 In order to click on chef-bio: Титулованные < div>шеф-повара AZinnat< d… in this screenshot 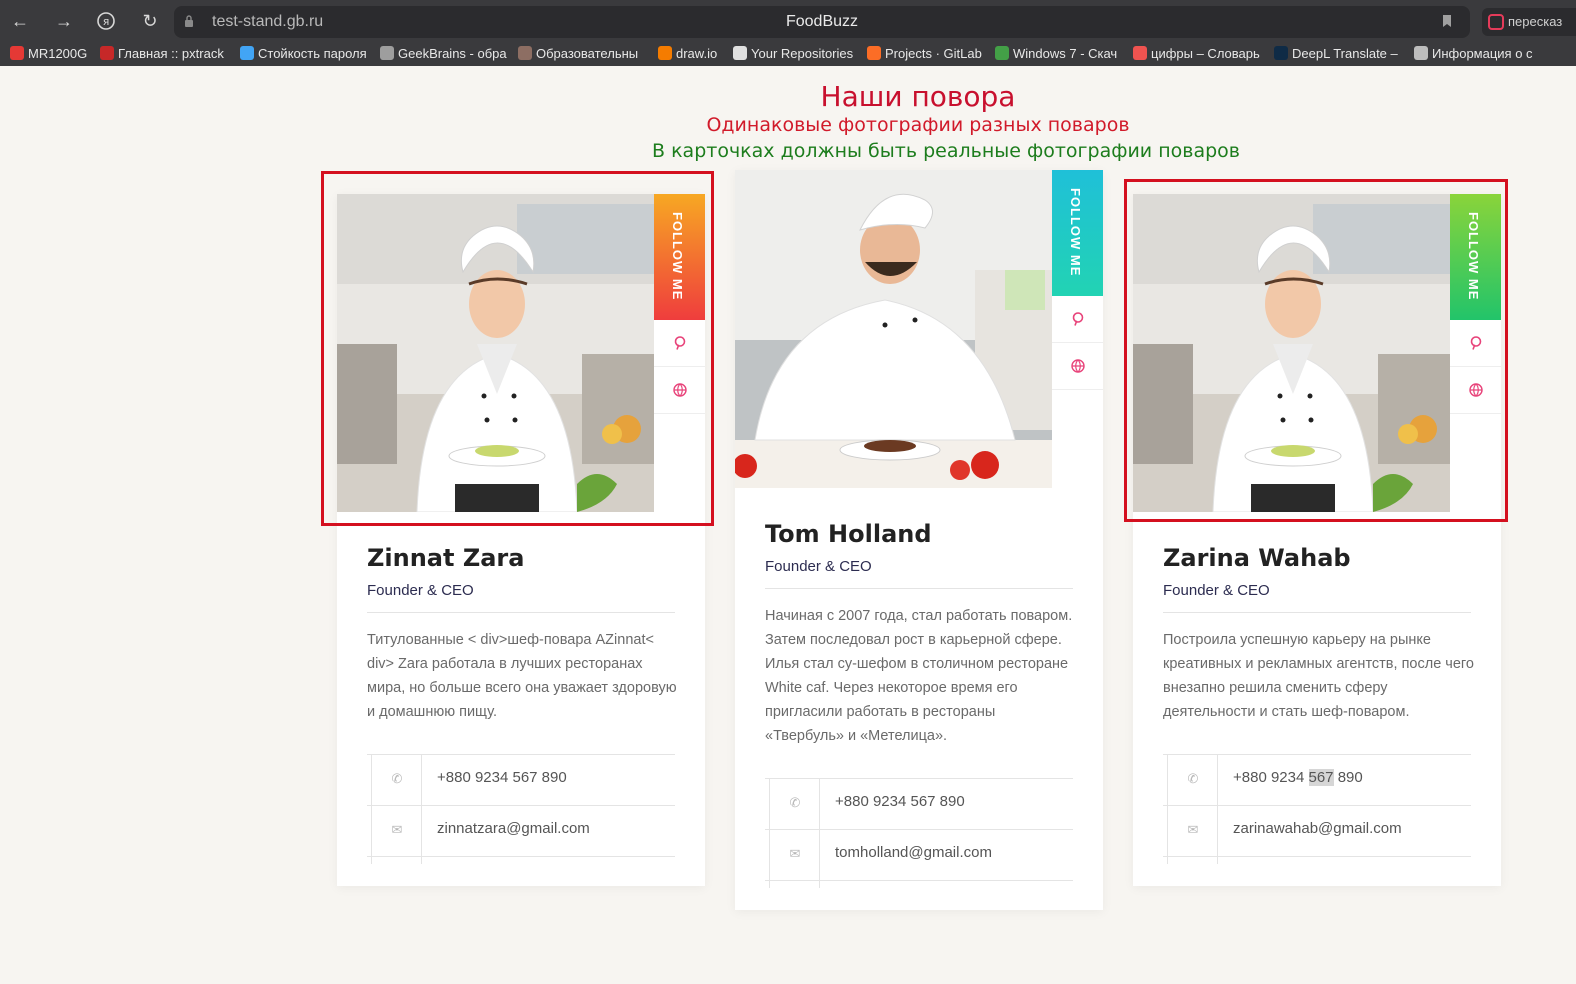, I will do `click(522, 676)`.